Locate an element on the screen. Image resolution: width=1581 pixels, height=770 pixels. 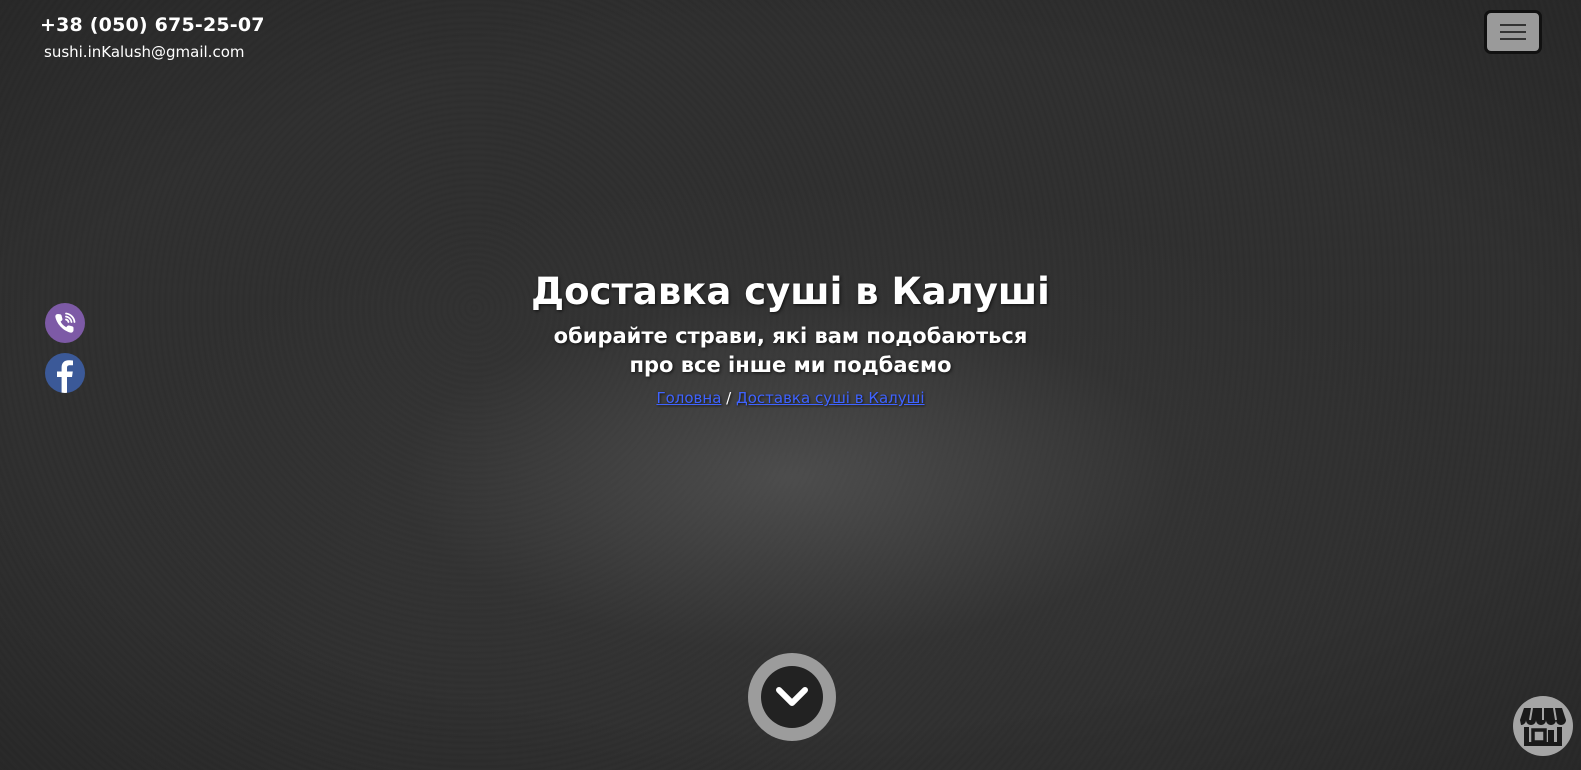
store-icon is located at coordinates (1543, 726).